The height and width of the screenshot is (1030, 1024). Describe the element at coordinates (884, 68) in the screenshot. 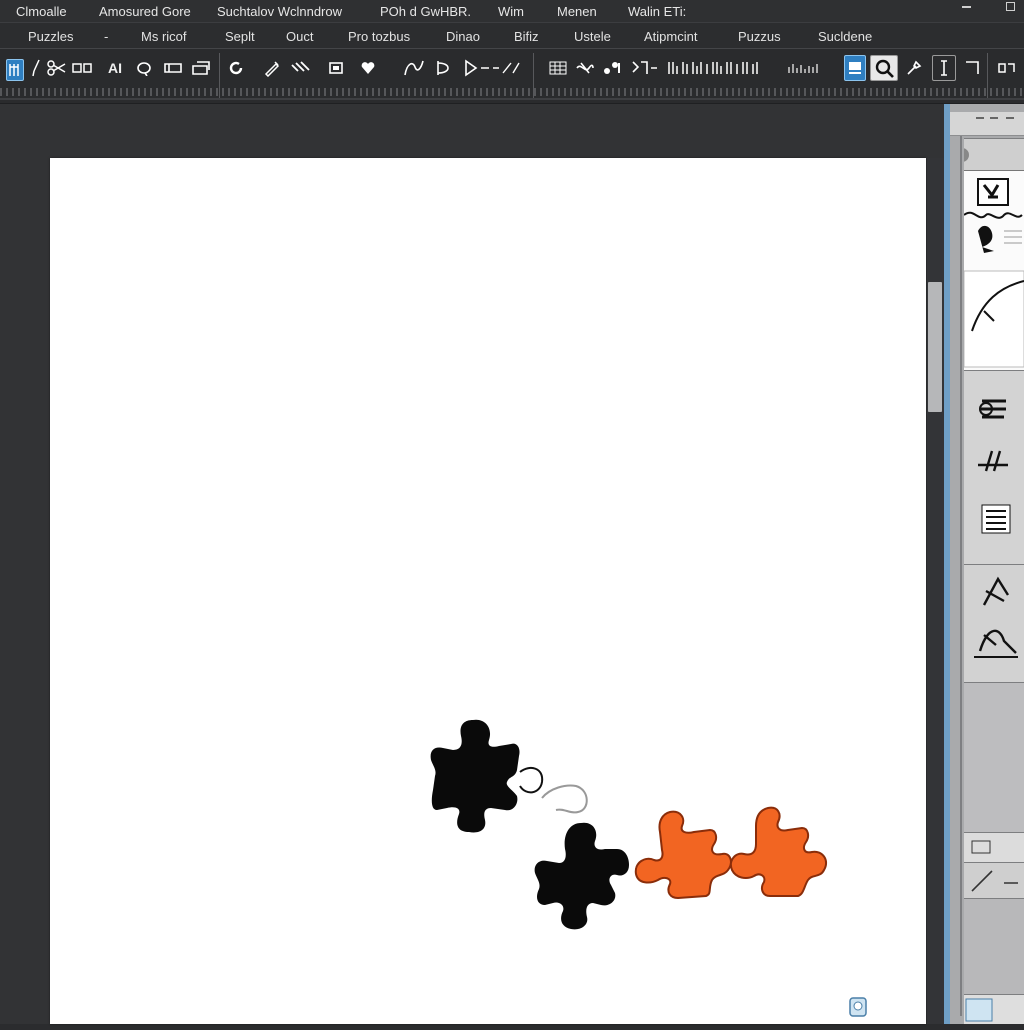

I see `magnifier-icon` at that location.